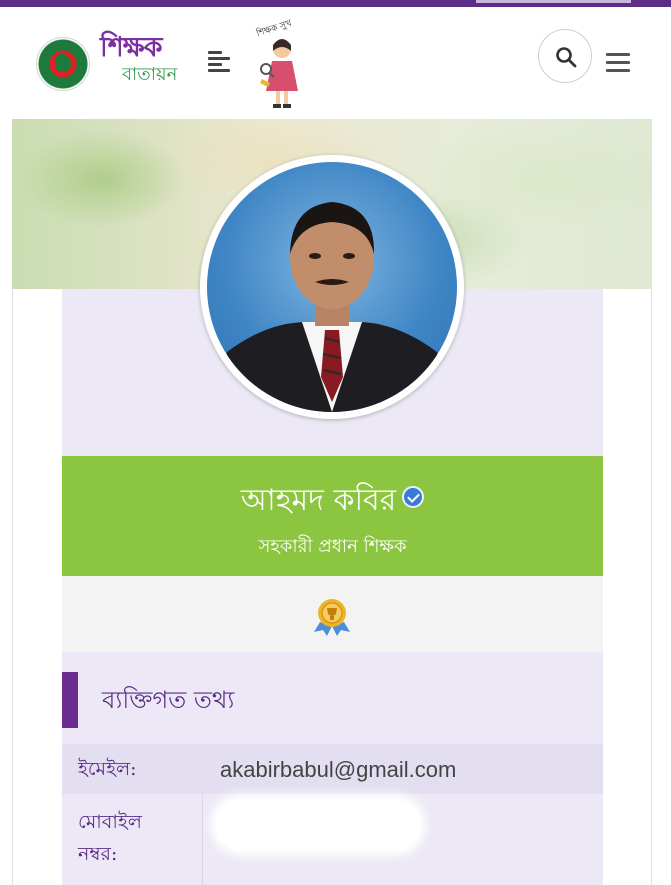 The width and height of the screenshot is (671, 885). I want to click on email-value: akabirbabul@gmail.com, so click(338, 770).